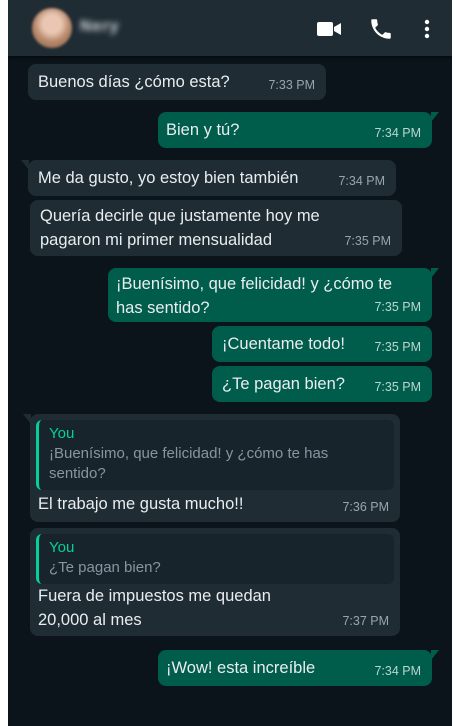  What do you see at coordinates (100, 27) in the screenshot?
I see `contact-name: Nery` at bounding box center [100, 27].